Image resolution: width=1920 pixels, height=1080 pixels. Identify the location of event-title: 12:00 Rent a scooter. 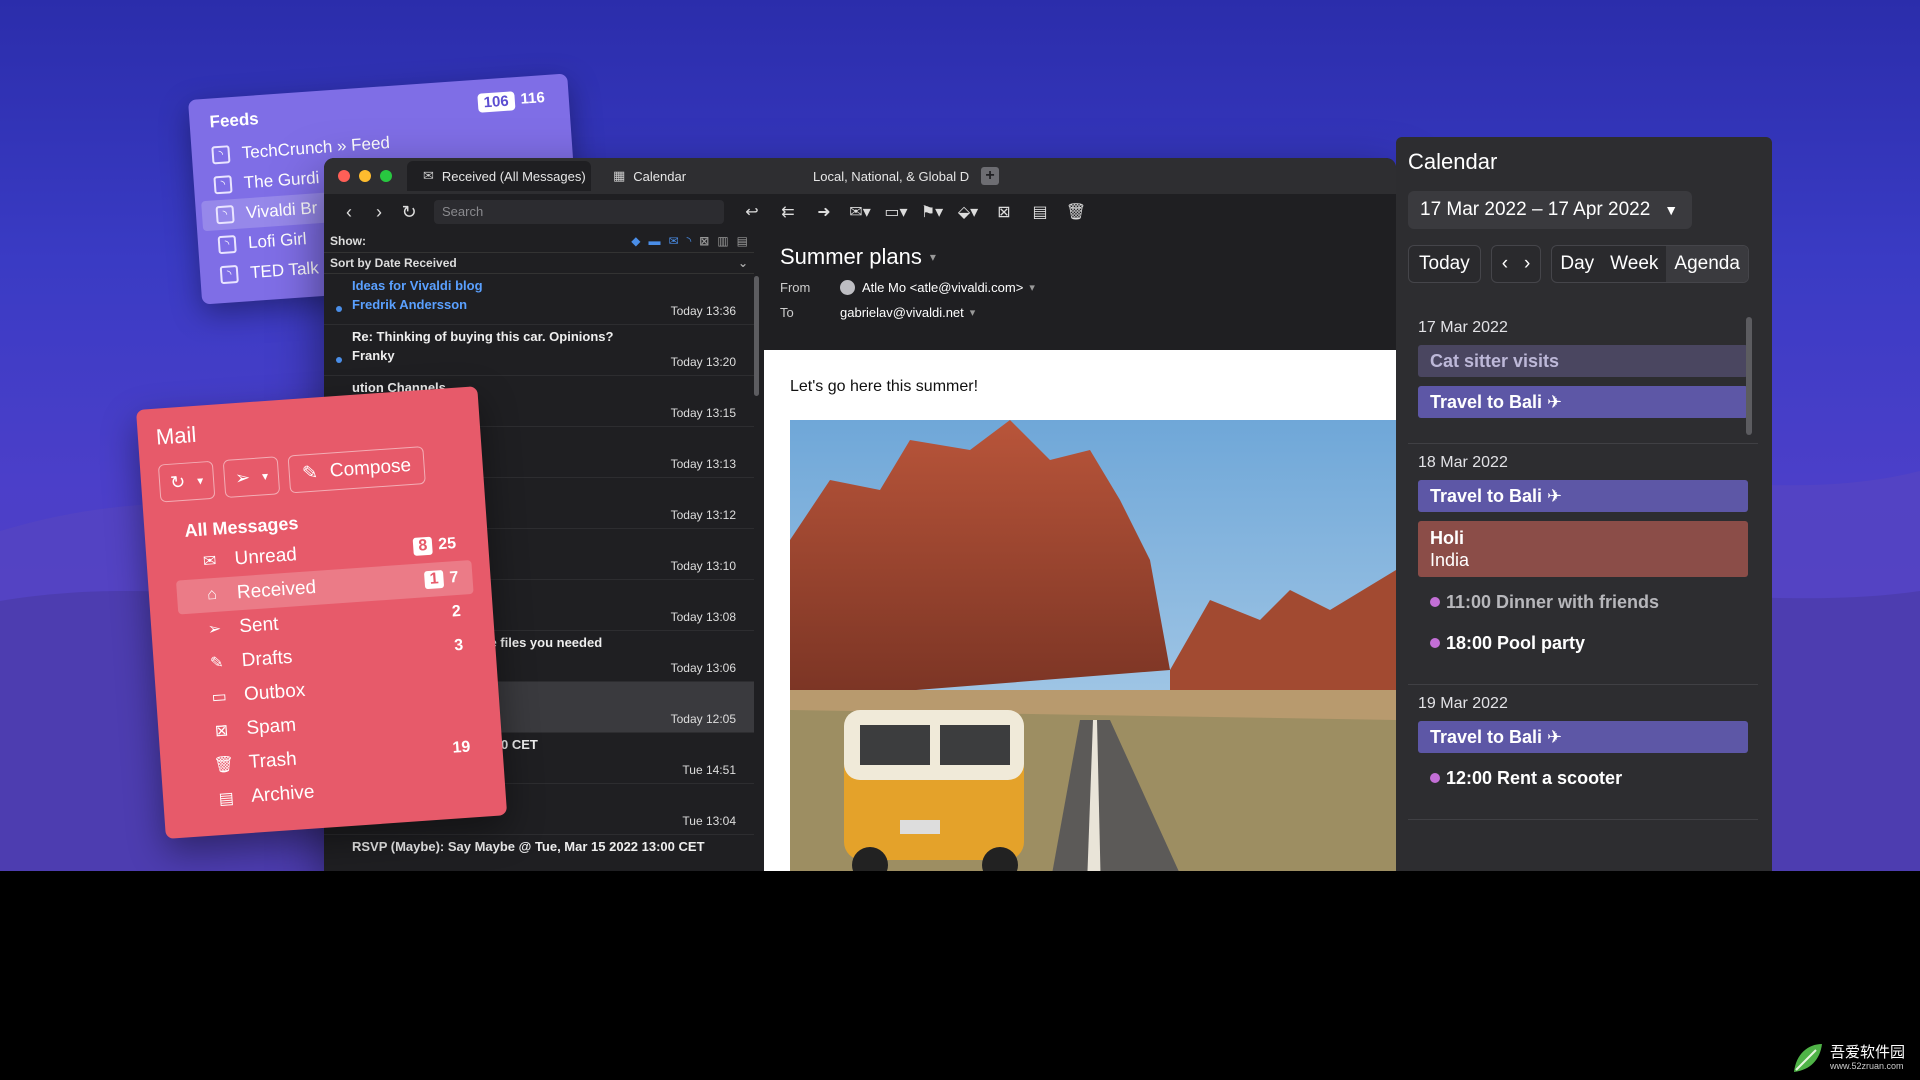
(1534, 778).